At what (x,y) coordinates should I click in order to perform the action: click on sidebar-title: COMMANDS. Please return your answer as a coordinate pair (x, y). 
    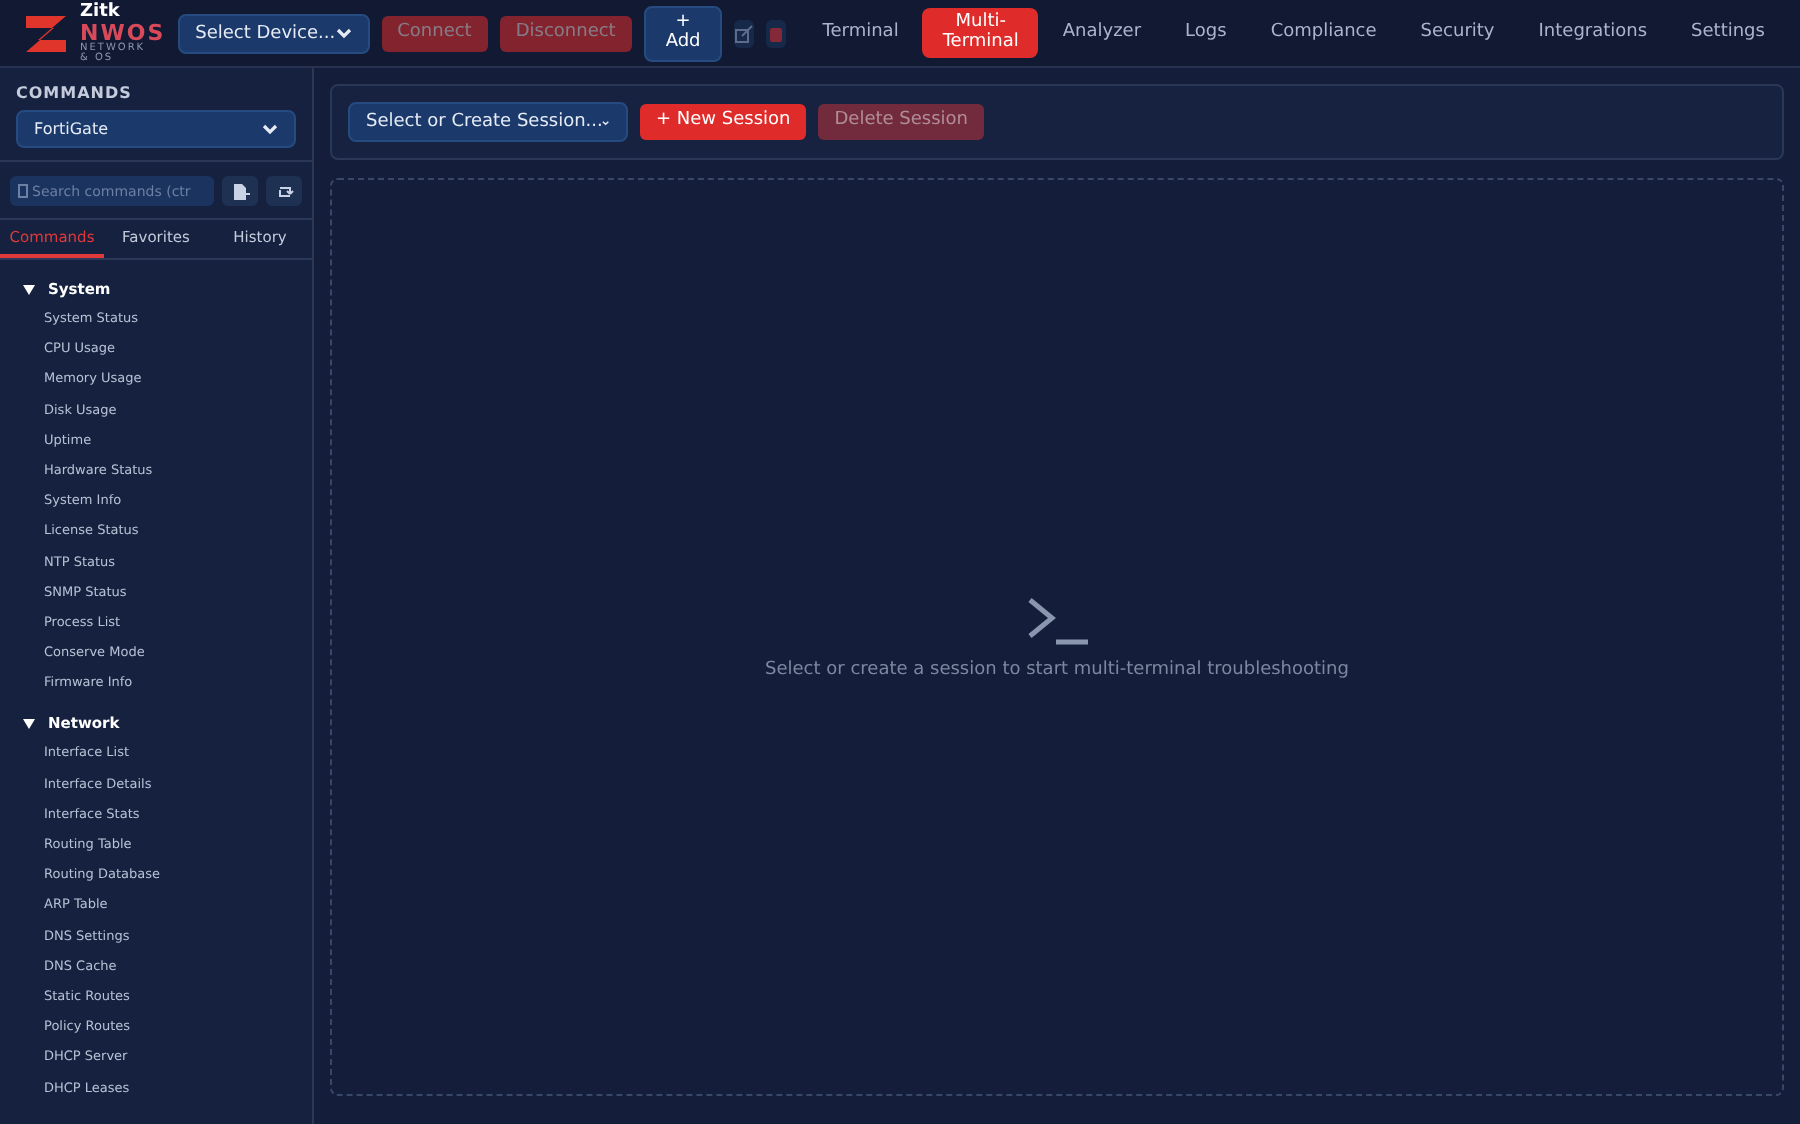
    Looking at the image, I should click on (75, 93).